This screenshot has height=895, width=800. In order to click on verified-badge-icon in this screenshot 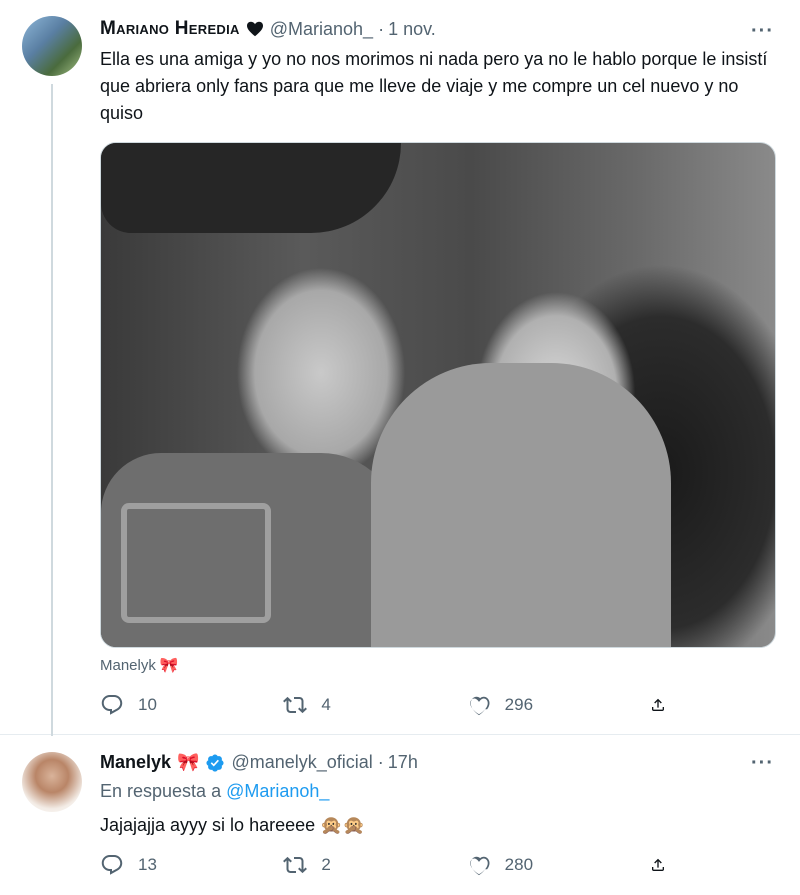, I will do `click(215, 763)`.